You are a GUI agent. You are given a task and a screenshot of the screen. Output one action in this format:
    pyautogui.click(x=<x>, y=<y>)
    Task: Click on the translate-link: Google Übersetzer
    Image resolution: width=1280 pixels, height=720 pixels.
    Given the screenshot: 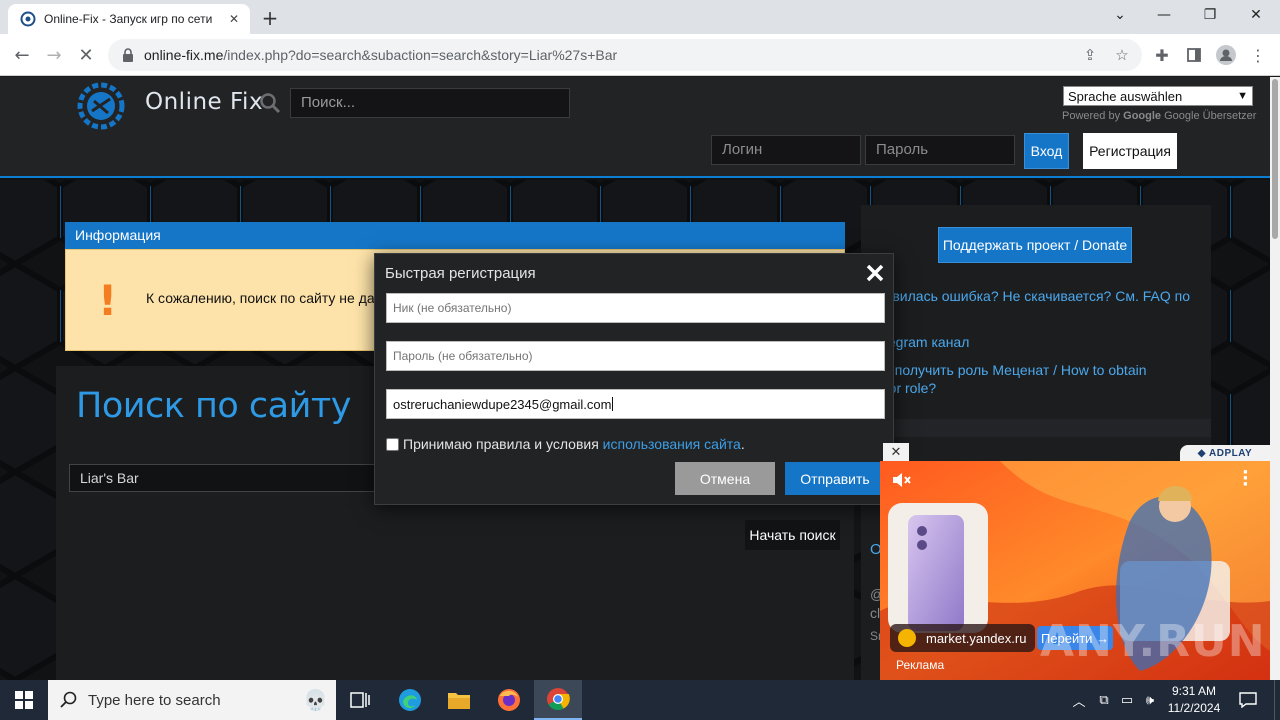 What is the action you would take?
    pyautogui.click(x=1210, y=116)
    